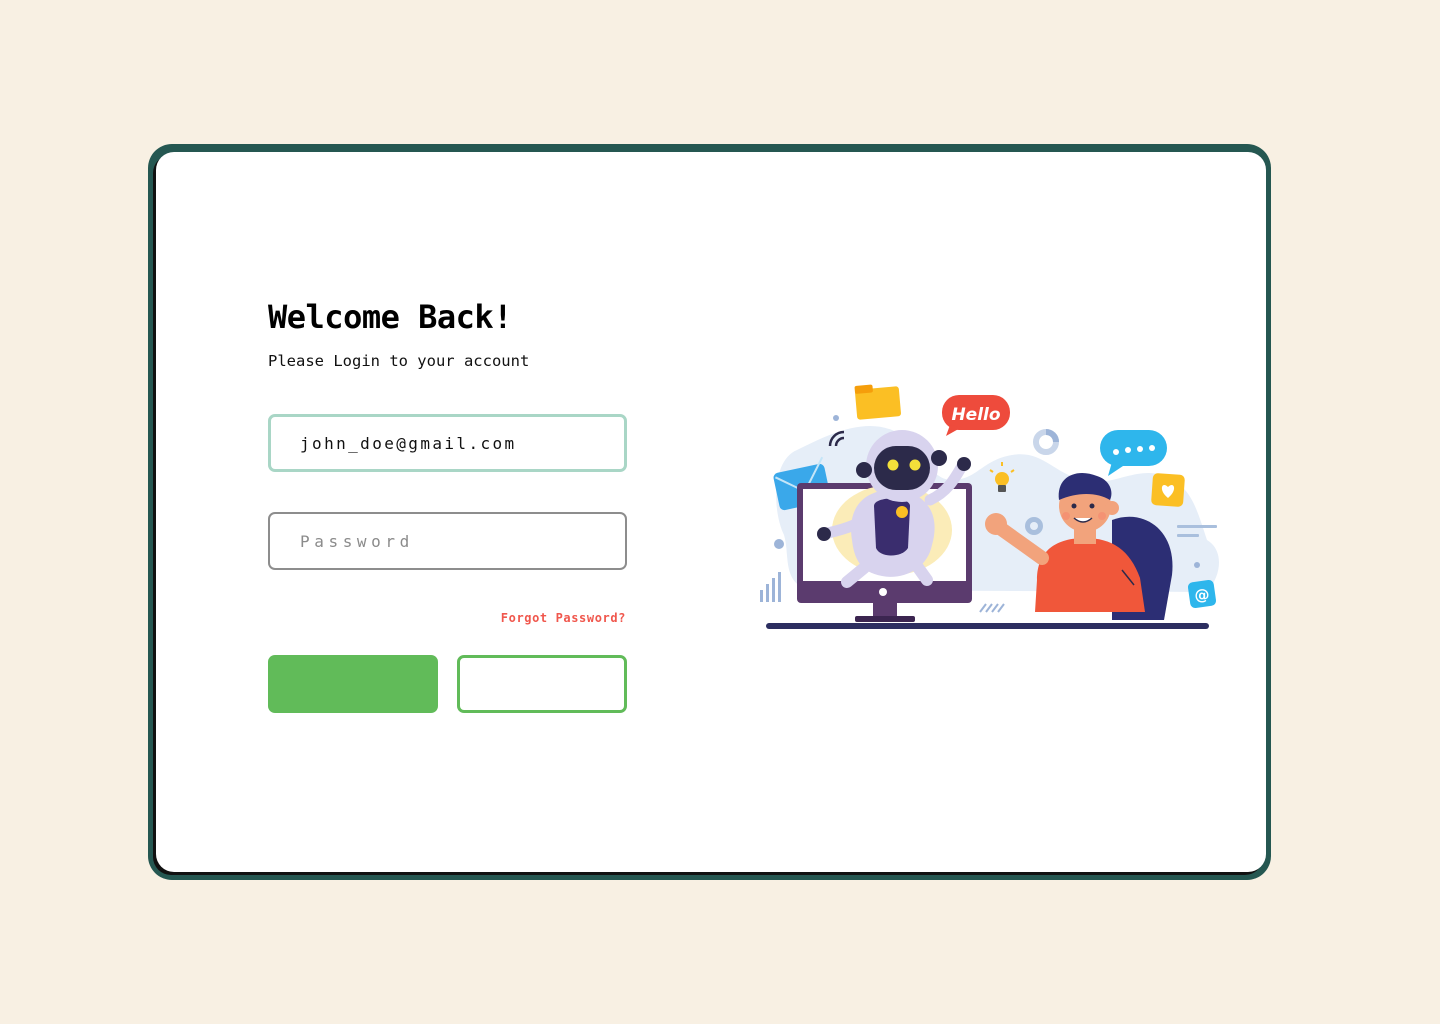  Describe the element at coordinates (353, 684) in the screenshot. I see `login-button` at that location.